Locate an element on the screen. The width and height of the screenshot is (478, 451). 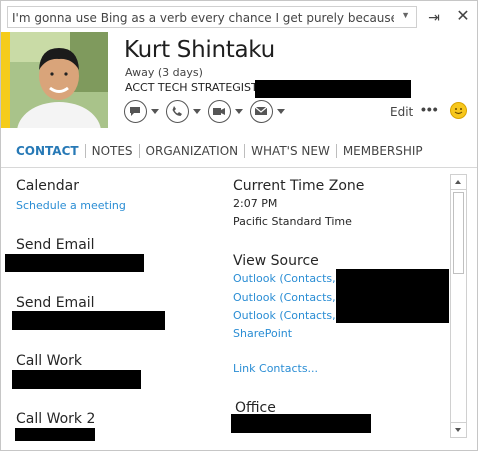
scroll-thumb is located at coordinates (458, 233).